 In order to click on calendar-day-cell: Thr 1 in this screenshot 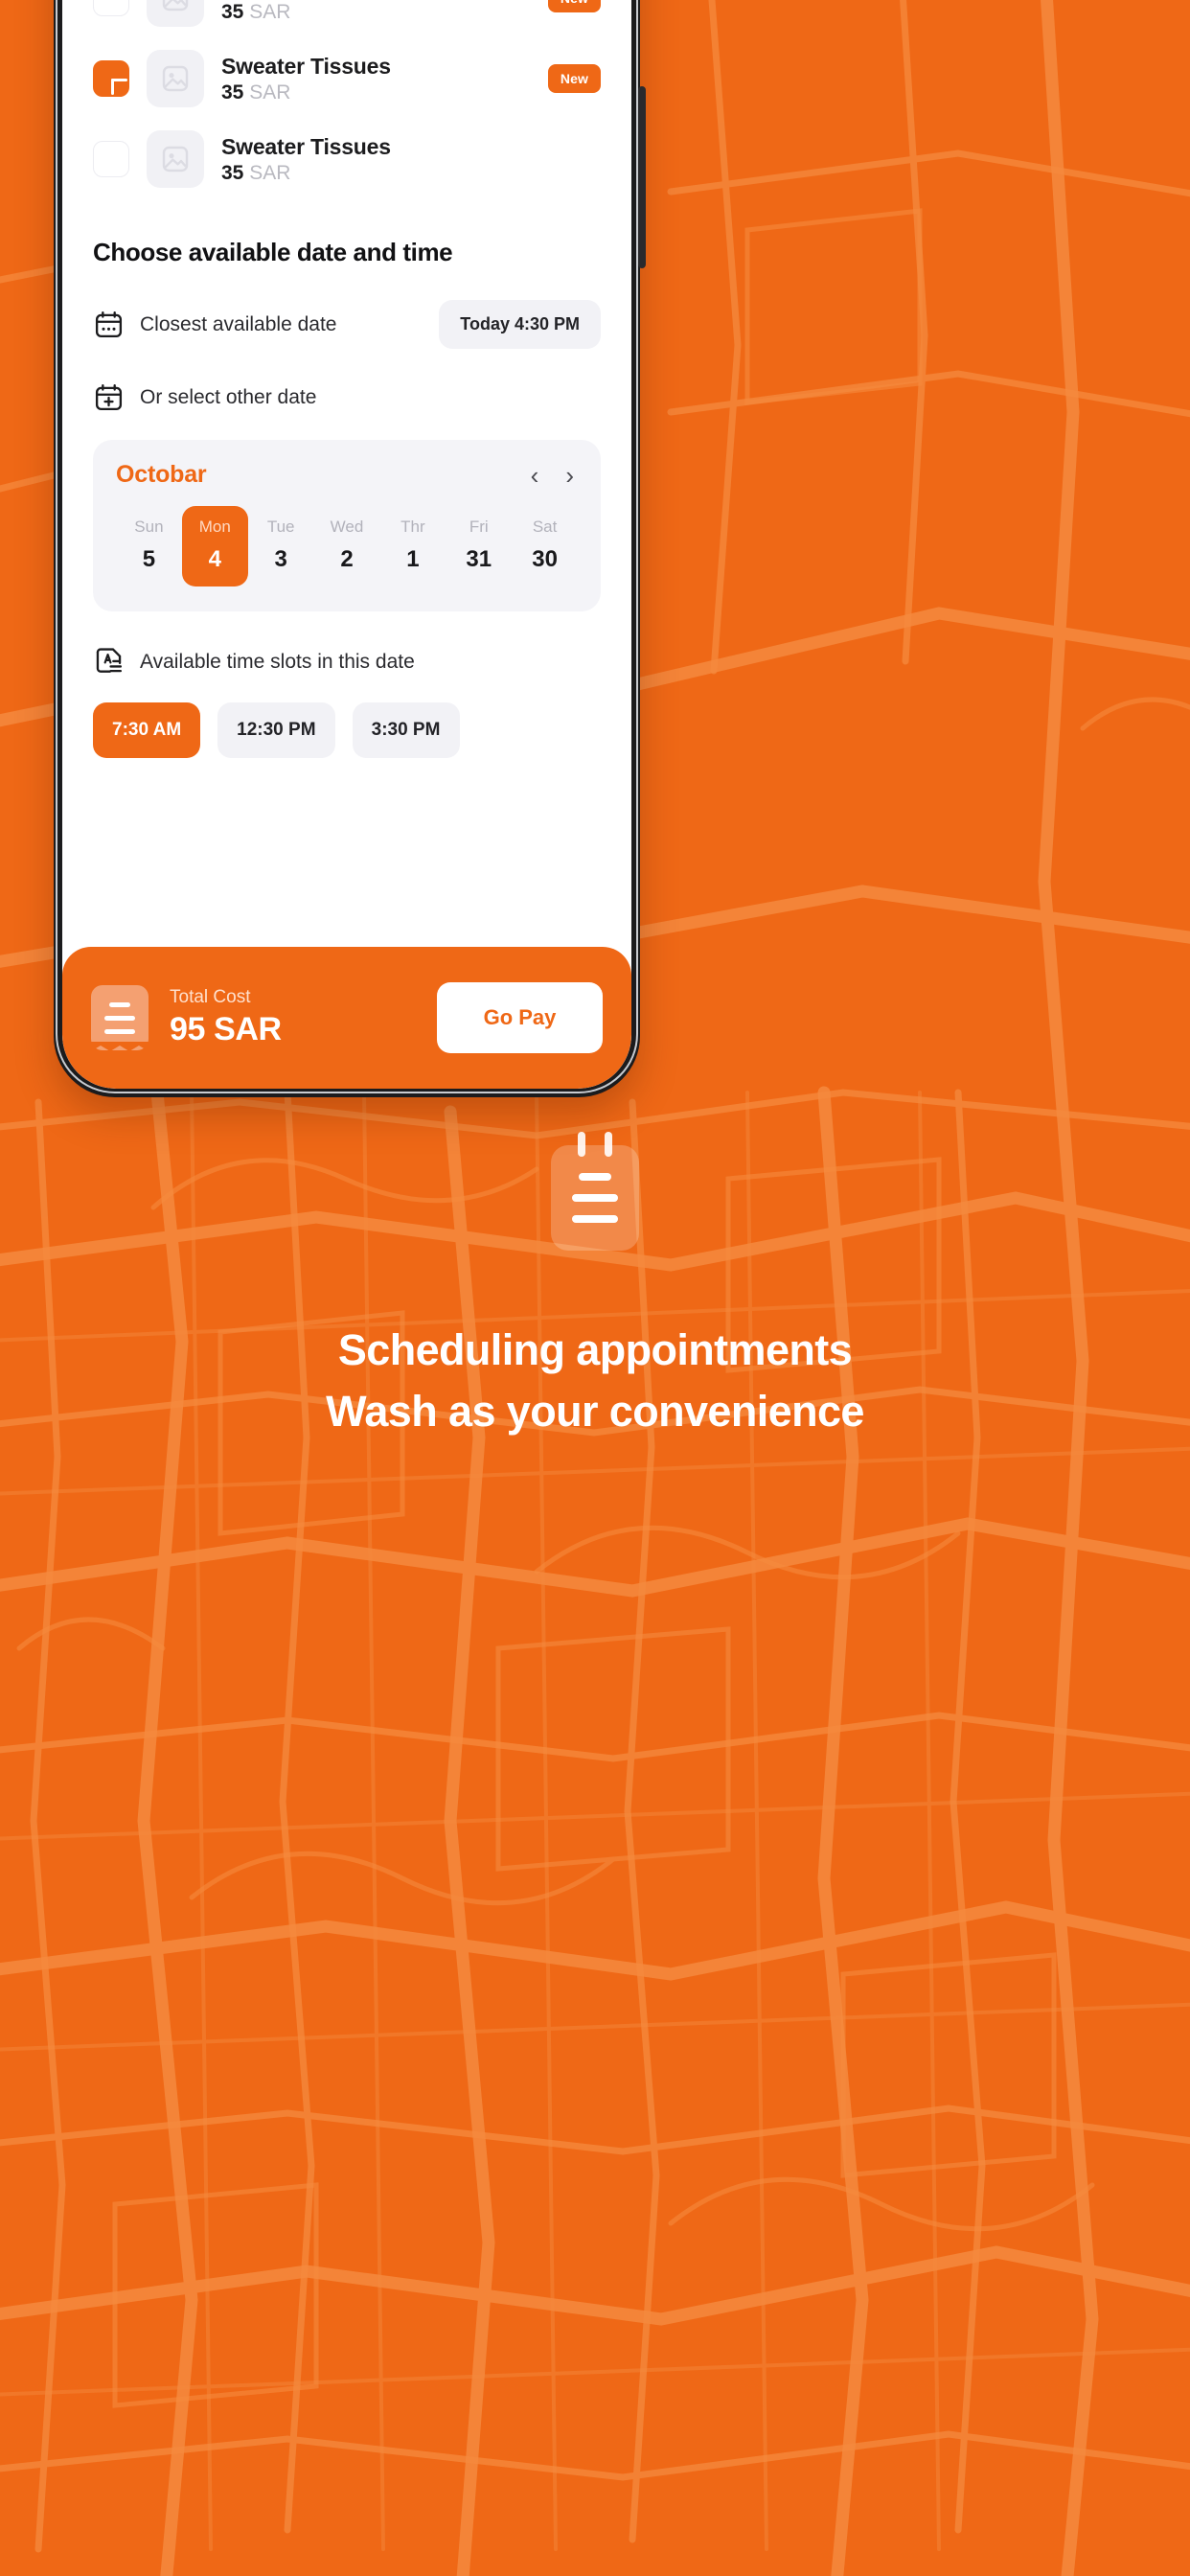, I will do `click(413, 546)`.